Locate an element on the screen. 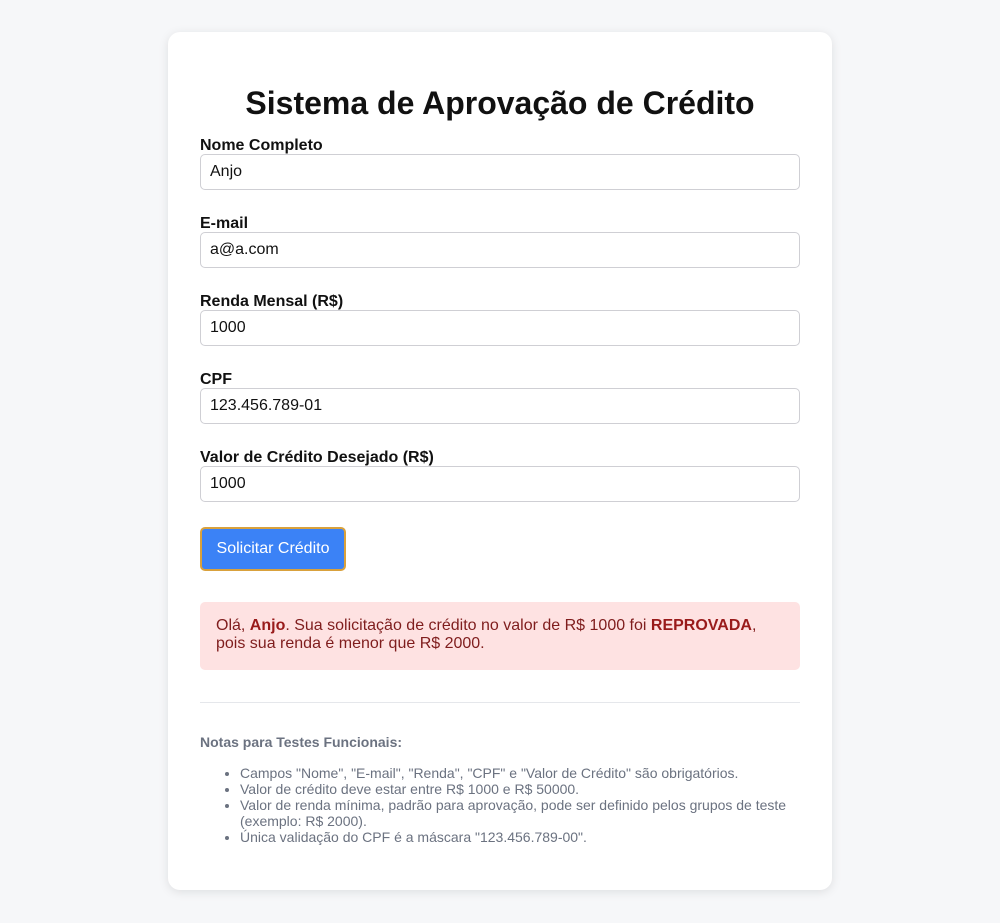 This screenshot has height=923, width=1000. name-field: Nome Completo is located at coordinates (500, 163).